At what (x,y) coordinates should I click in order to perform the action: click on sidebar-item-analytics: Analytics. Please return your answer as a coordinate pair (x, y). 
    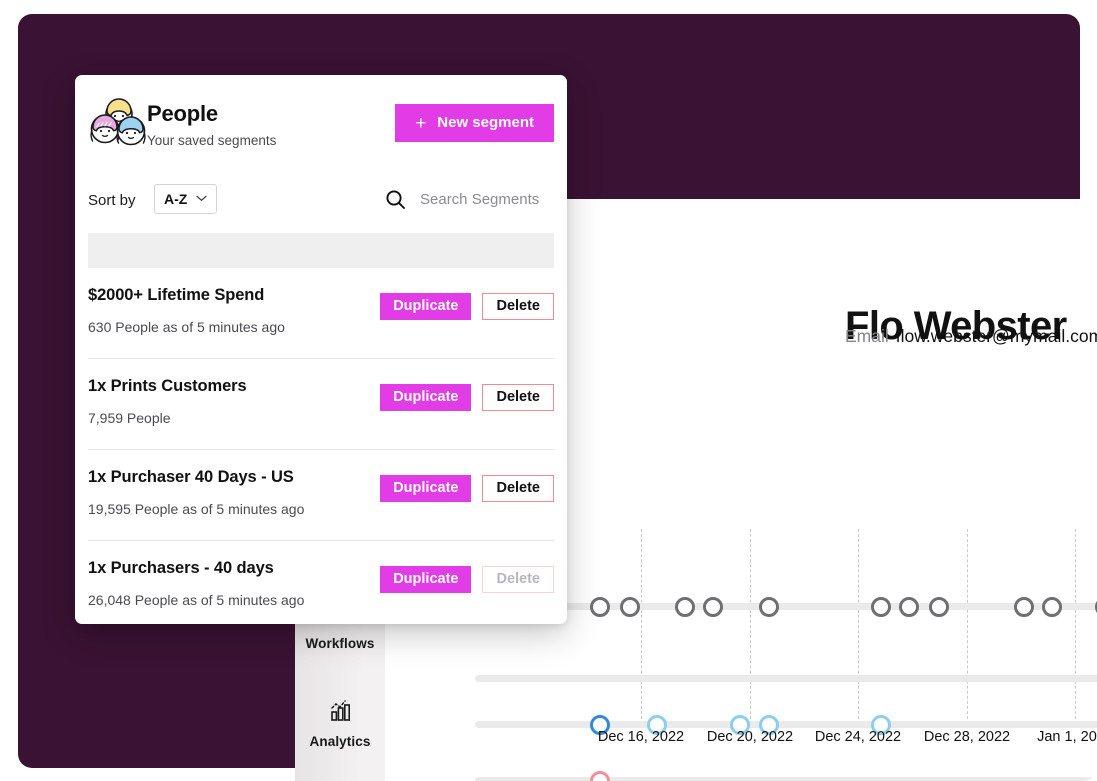
    Looking at the image, I should click on (340, 724).